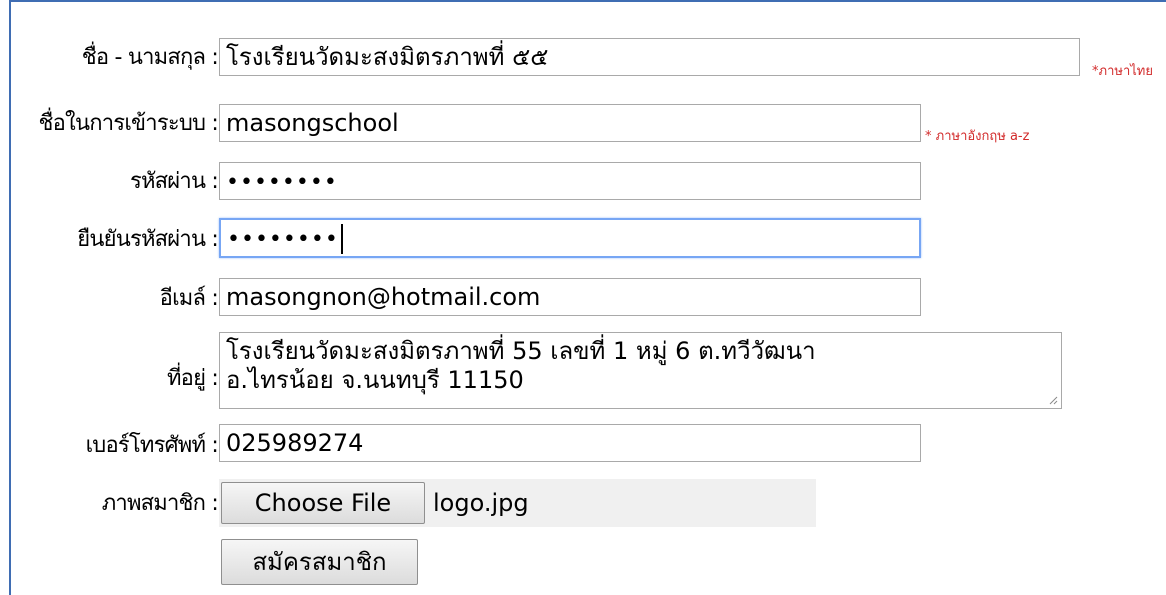  What do you see at coordinates (295, 443) in the screenshot?
I see `phone-value: 025989274` at bounding box center [295, 443].